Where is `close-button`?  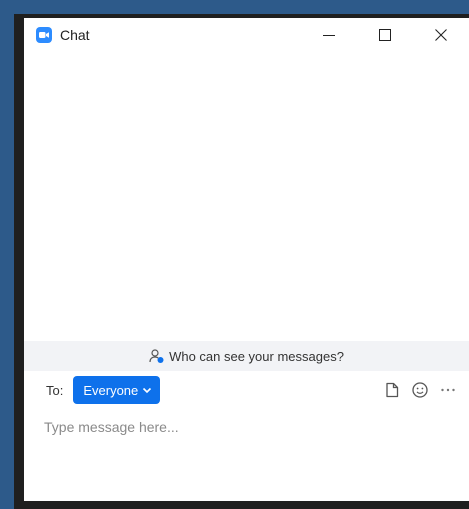
close-button is located at coordinates (441, 35).